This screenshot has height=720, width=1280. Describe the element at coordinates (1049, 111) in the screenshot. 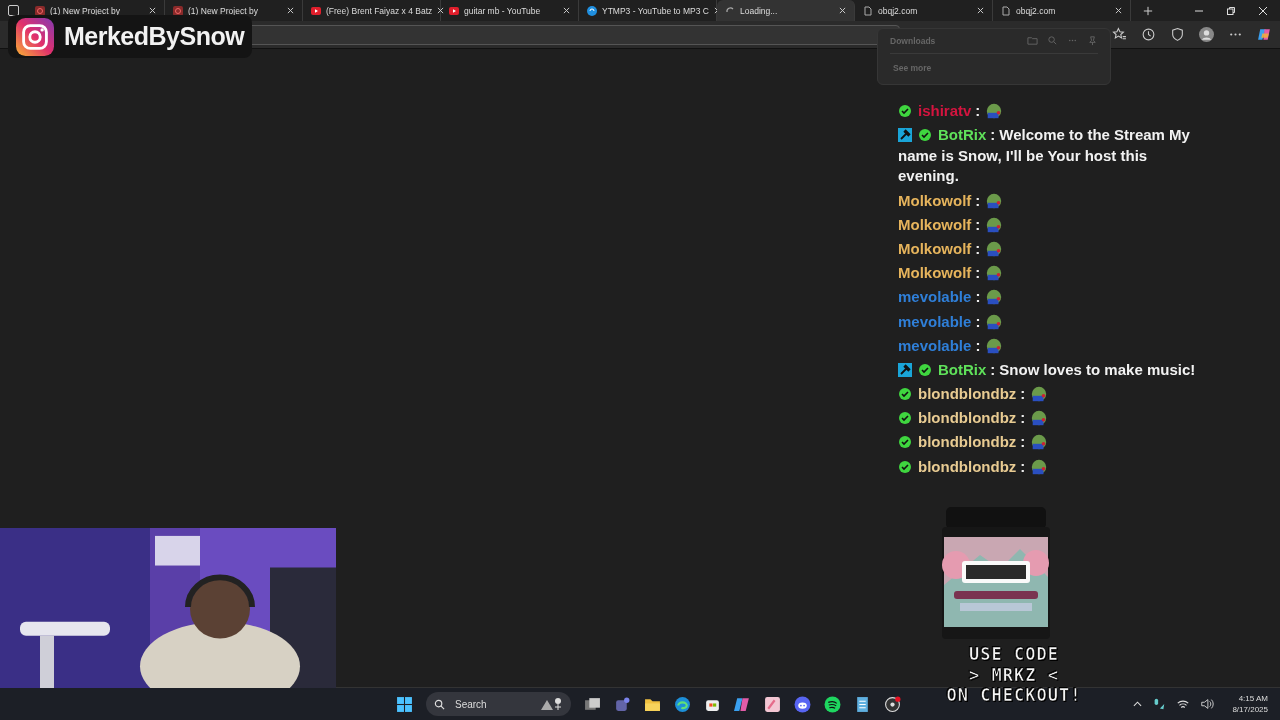

I see `chat-message: ishiratv :` at that location.